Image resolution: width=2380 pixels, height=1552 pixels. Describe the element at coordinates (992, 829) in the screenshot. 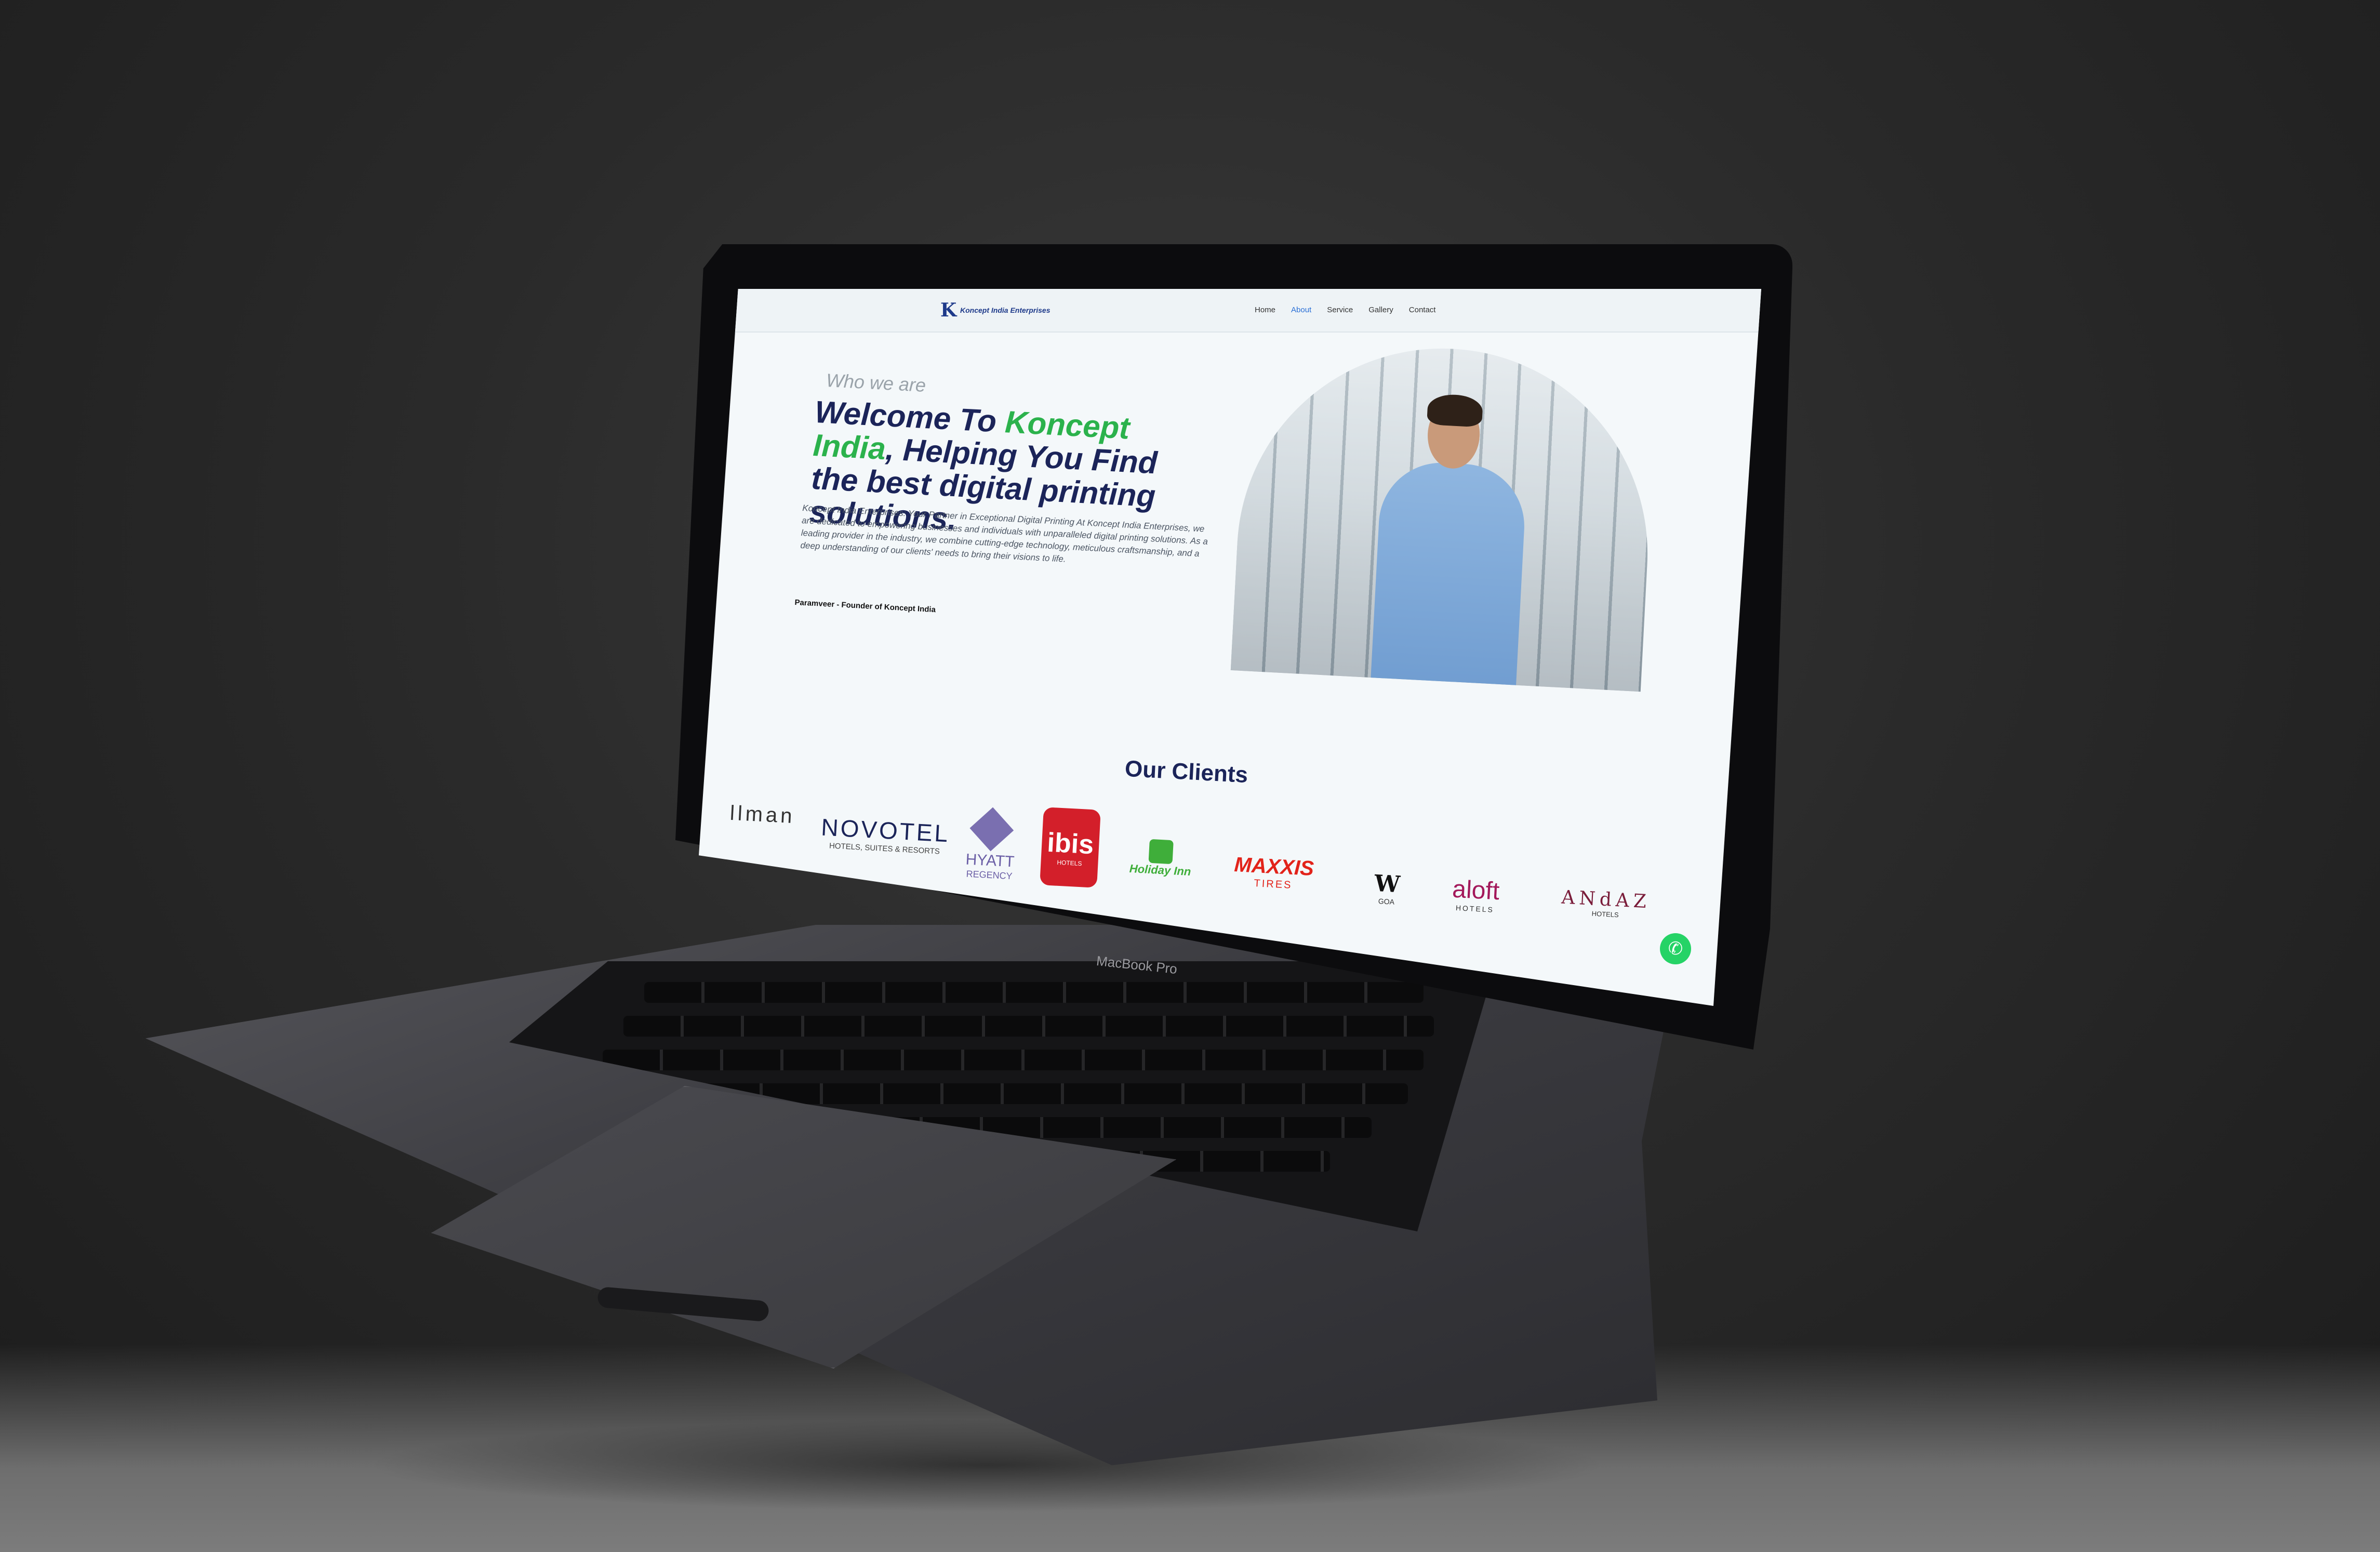

I see `hyatt-mark-icon` at that location.